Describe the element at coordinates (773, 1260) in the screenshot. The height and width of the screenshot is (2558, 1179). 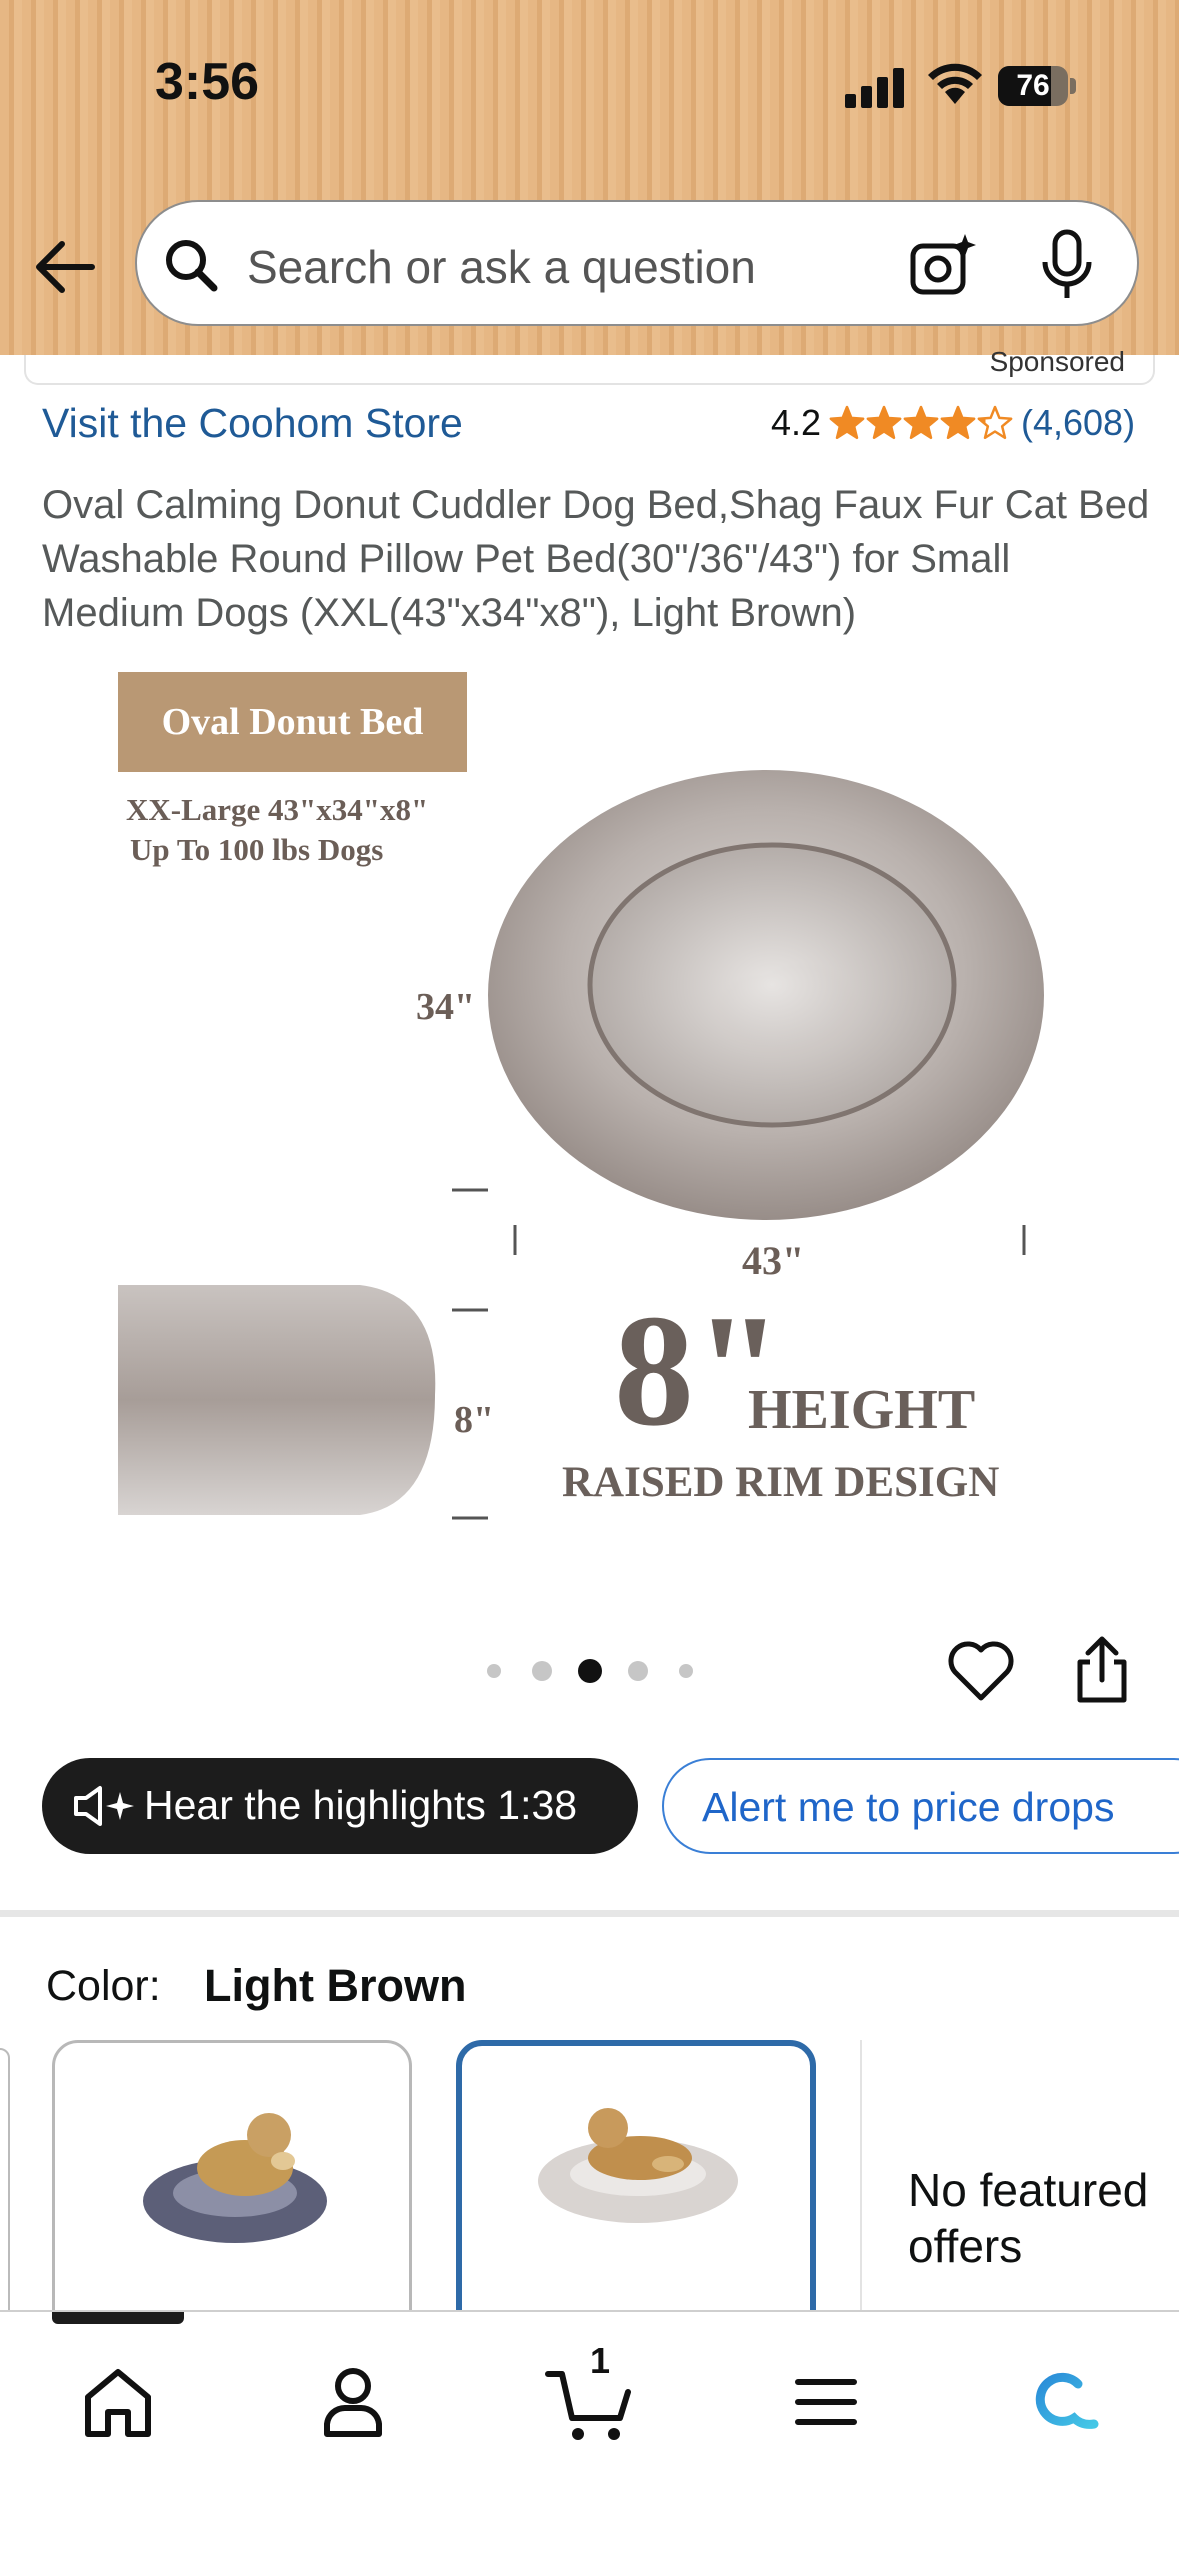
I see `dimension-length: 43"` at that location.